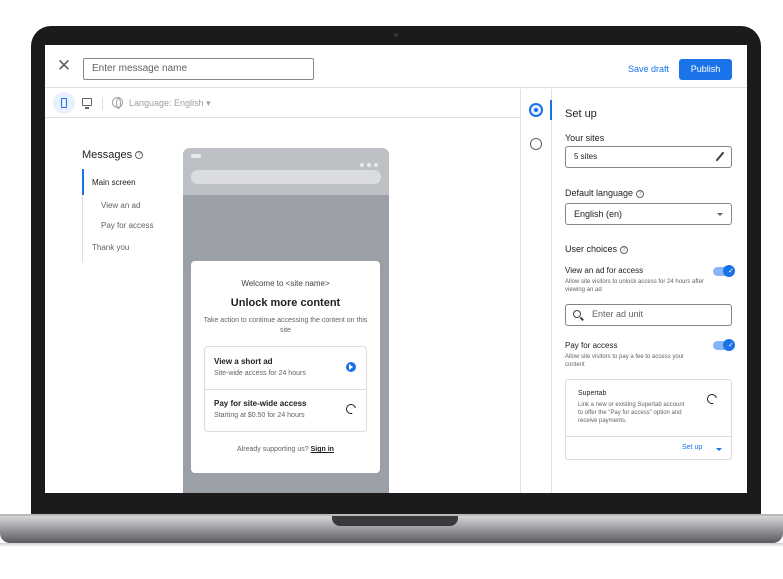  I want to click on default-language-select: English (en), so click(648, 214).